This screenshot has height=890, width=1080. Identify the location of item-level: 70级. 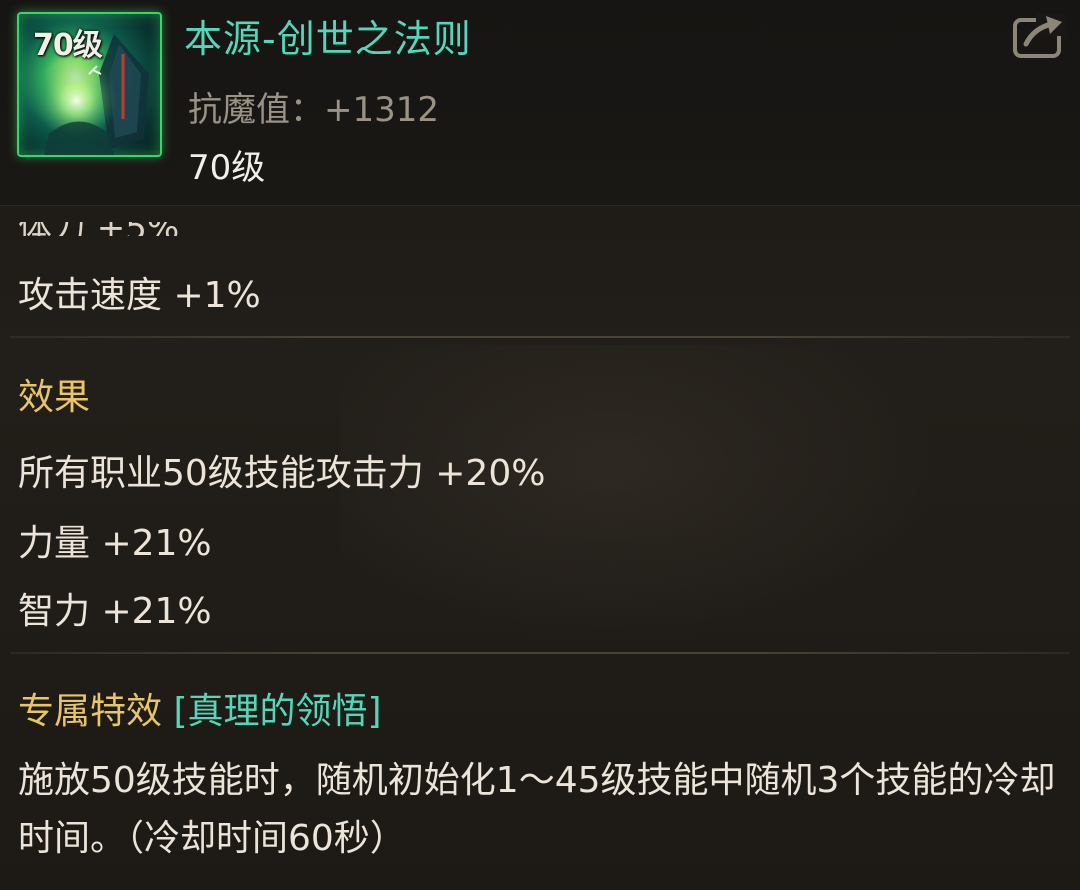
(227, 168).